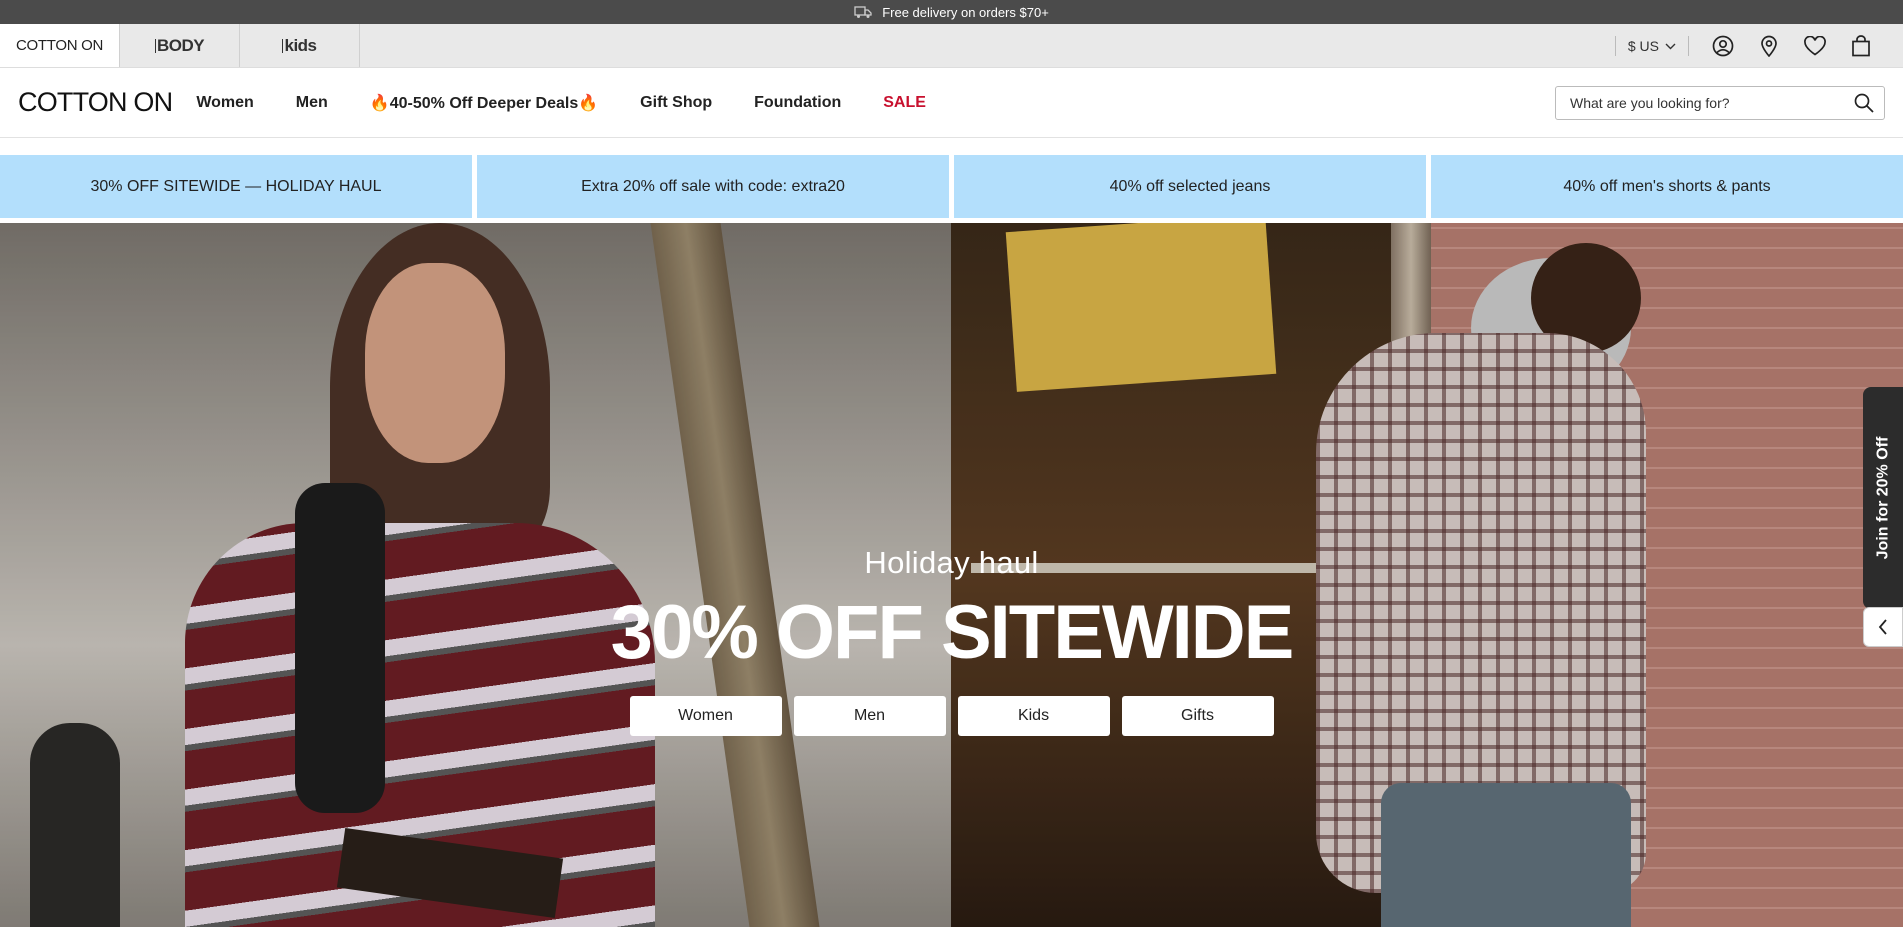 Image resolution: width=1903 pixels, height=927 pixels. What do you see at coordinates (1769, 46) in the screenshot?
I see `store-locator-icon` at bounding box center [1769, 46].